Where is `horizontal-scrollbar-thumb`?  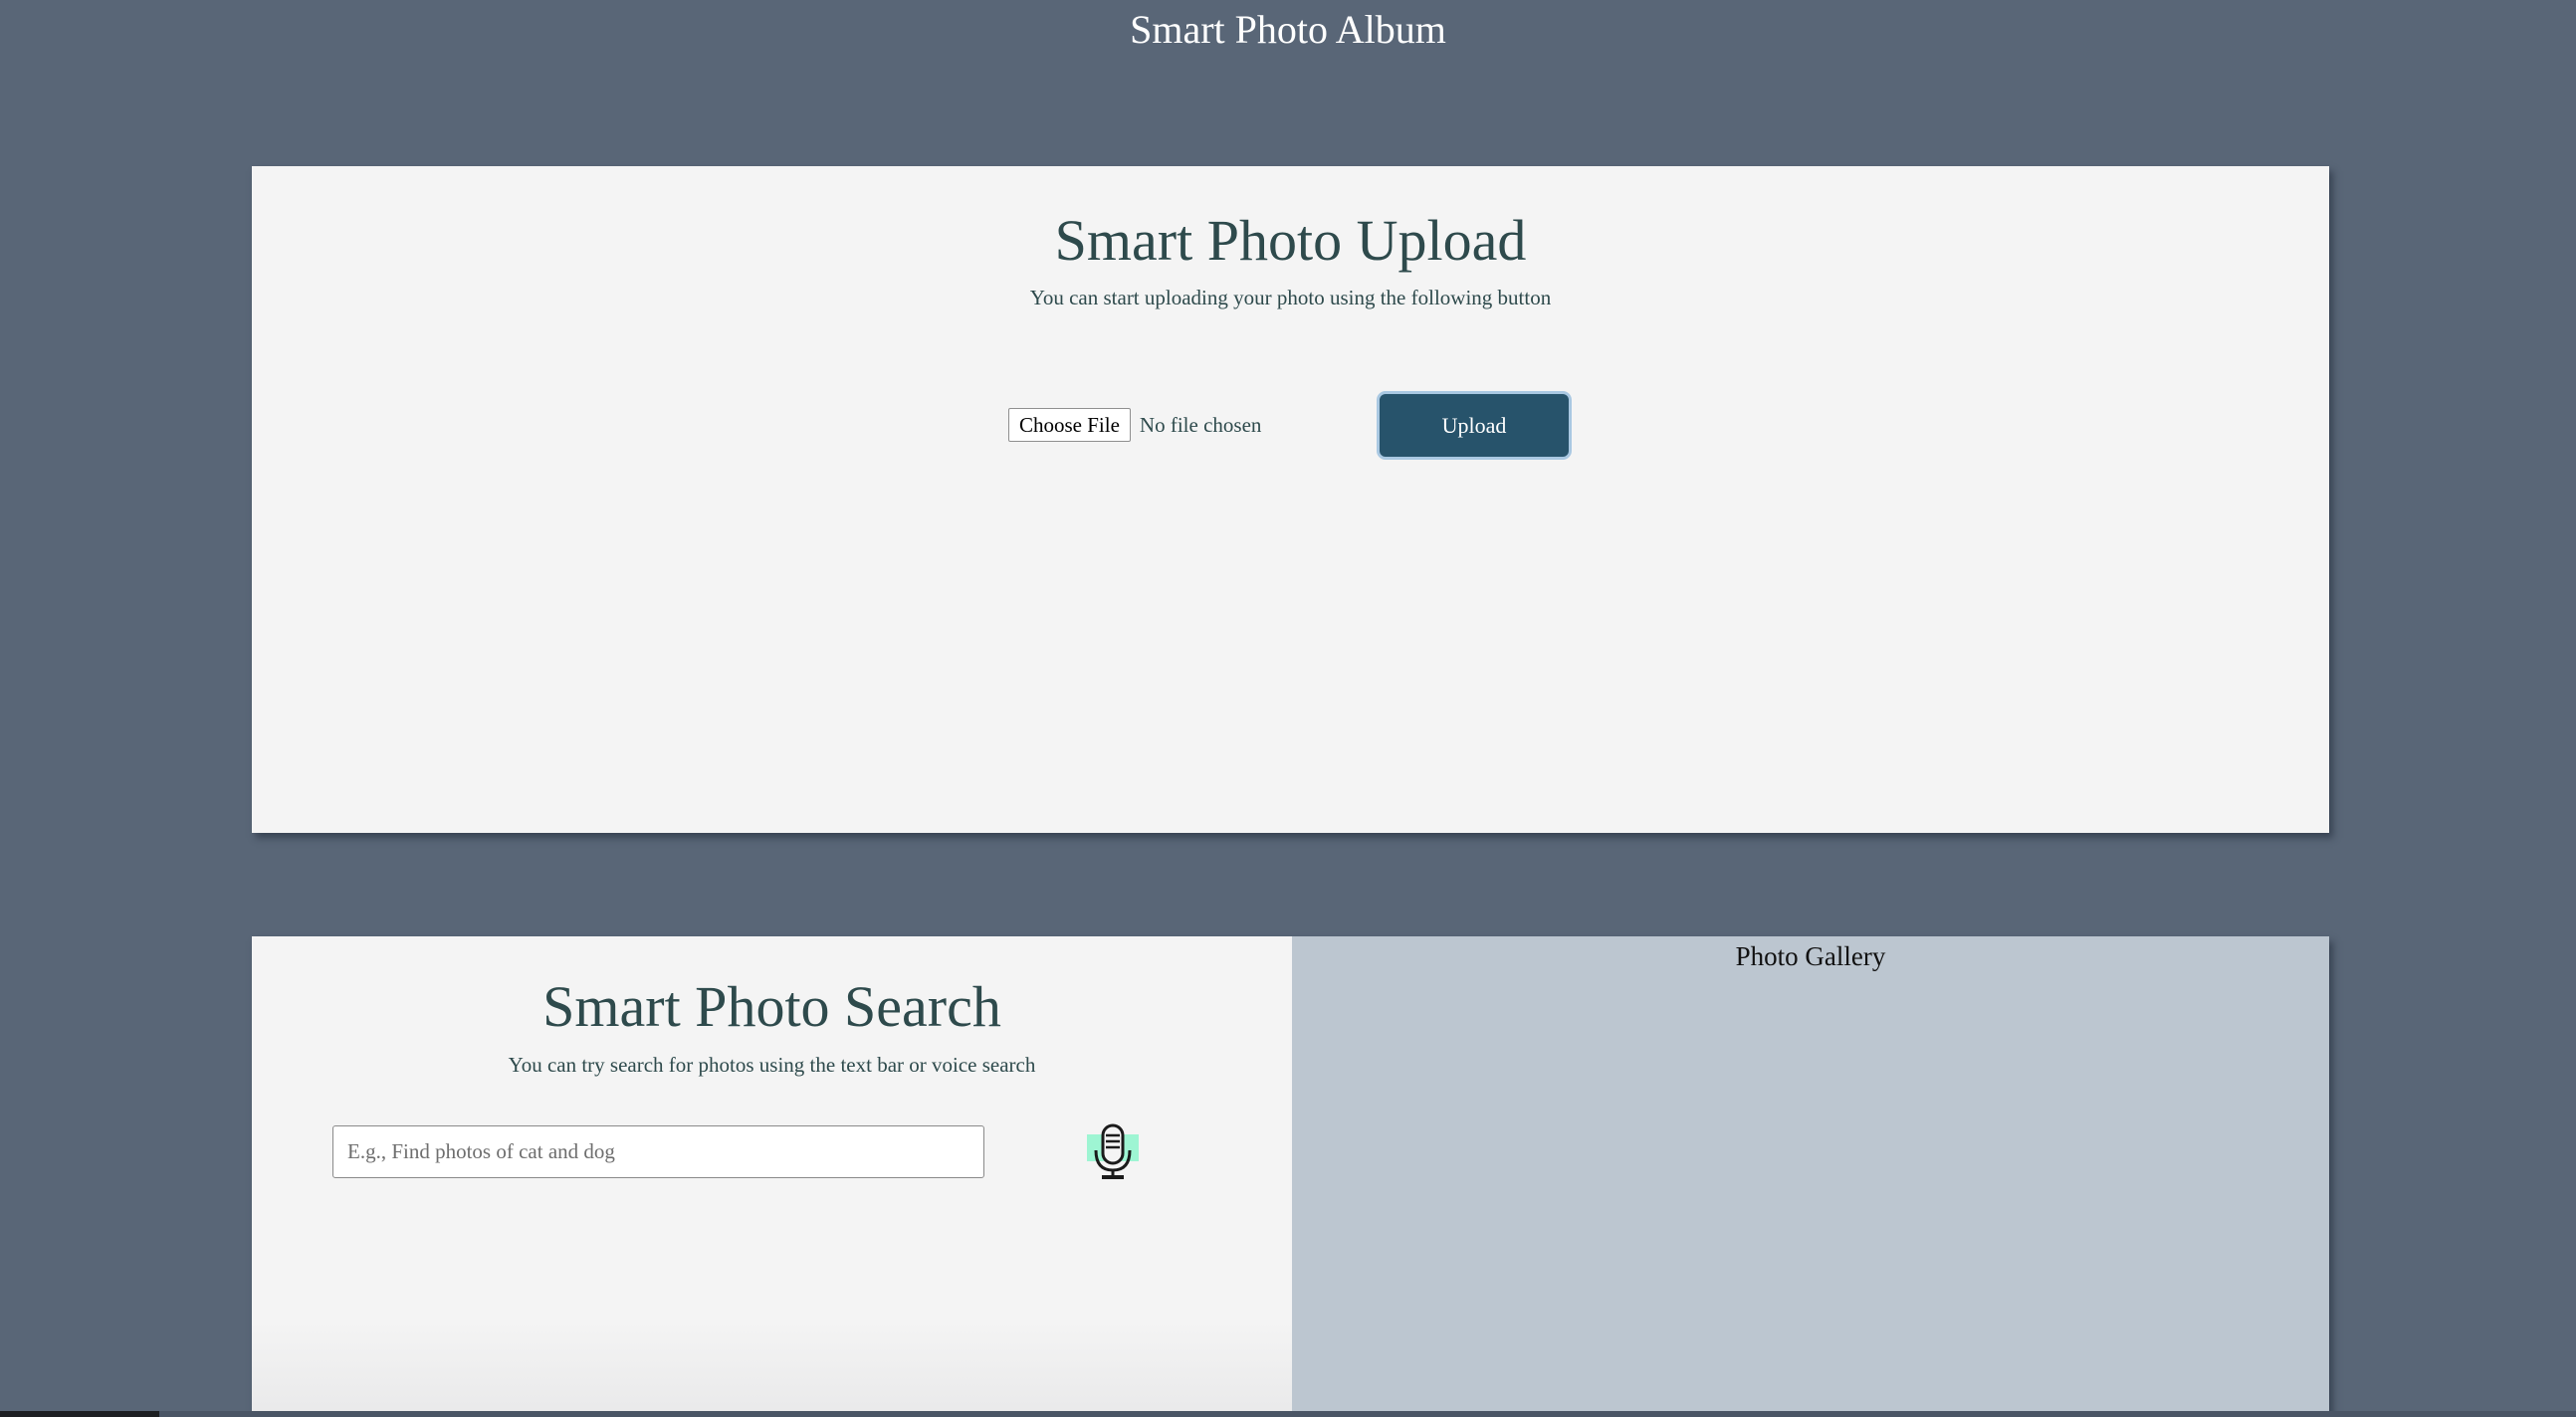
horizontal-scrollbar-thumb is located at coordinates (79, 1414).